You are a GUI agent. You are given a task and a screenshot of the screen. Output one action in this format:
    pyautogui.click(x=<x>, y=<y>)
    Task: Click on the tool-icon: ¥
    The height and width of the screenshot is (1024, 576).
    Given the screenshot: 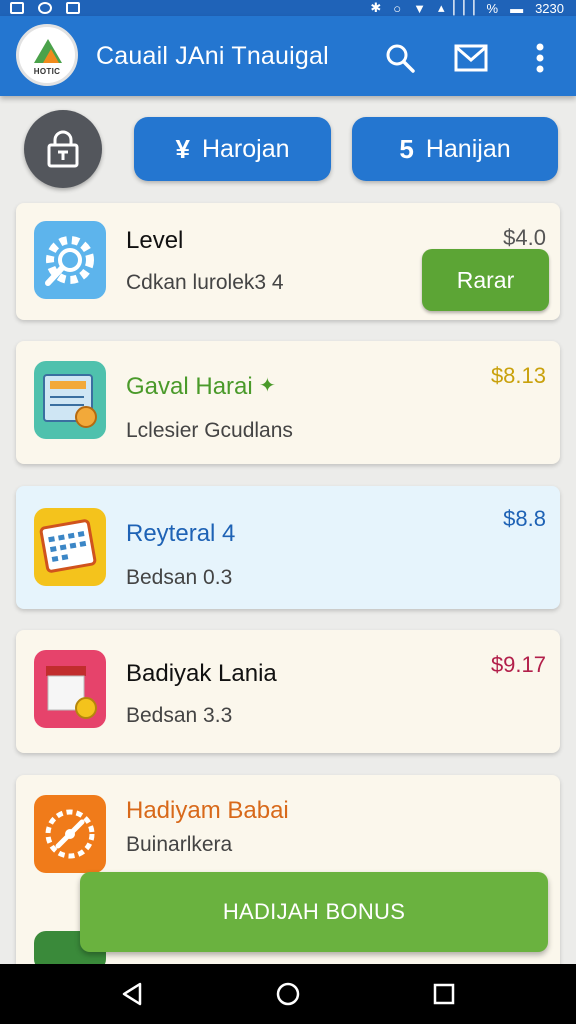 What is the action you would take?
    pyautogui.click(x=182, y=148)
    